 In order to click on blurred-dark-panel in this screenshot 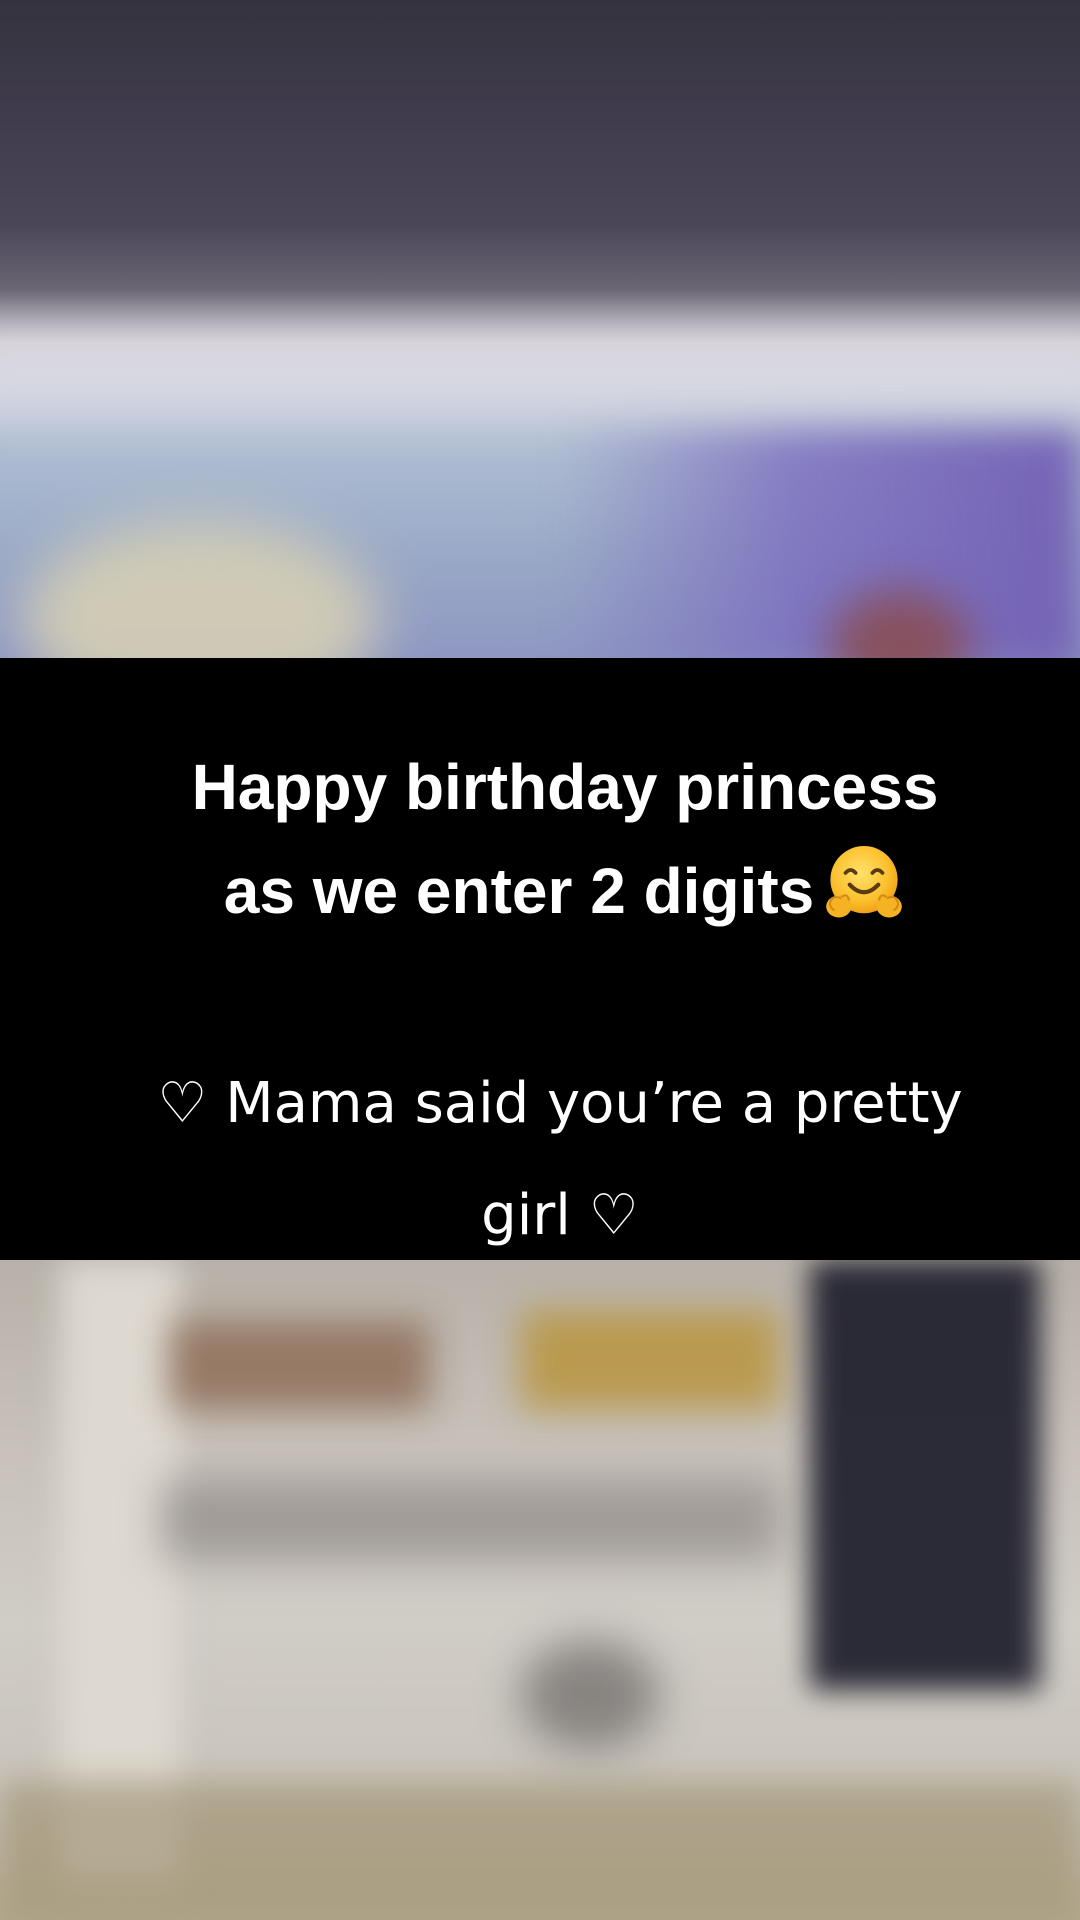, I will do `click(925, 1475)`.